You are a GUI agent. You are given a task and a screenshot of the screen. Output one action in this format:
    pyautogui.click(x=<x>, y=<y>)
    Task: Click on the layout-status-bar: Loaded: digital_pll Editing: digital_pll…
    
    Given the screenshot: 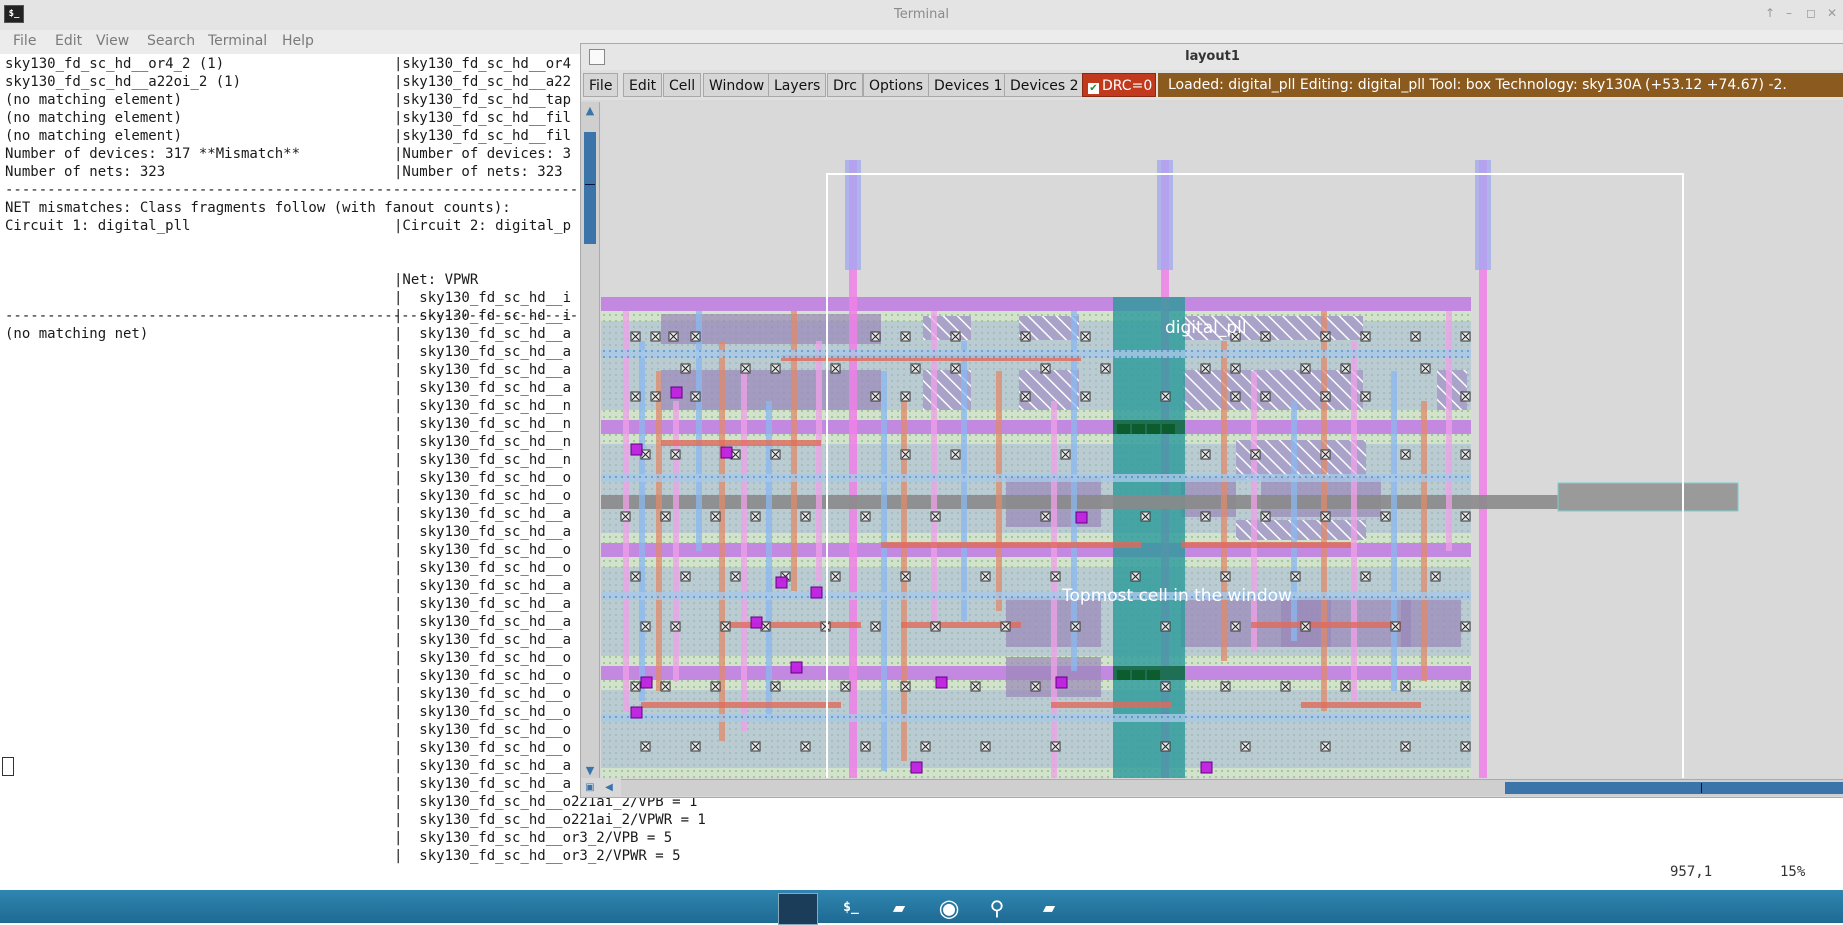 What is the action you would take?
    pyautogui.click(x=1500, y=85)
    